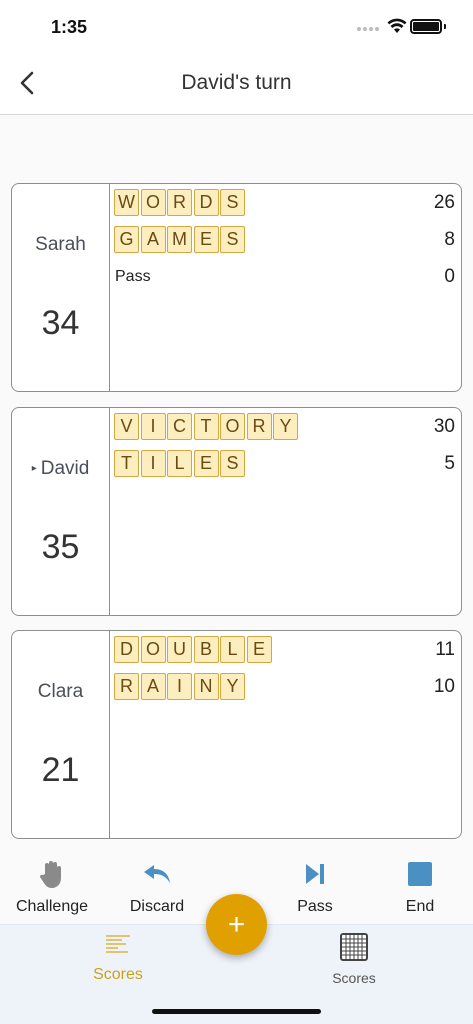 The width and height of the screenshot is (473, 1024). I want to click on word-tiles: WORDS, so click(180, 202).